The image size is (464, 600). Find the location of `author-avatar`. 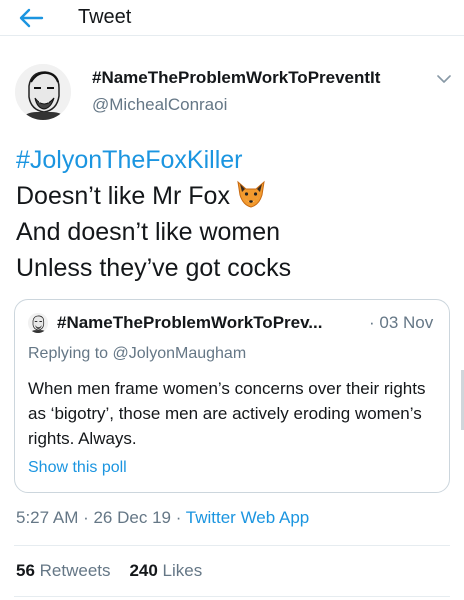

author-avatar is located at coordinates (43, 92).